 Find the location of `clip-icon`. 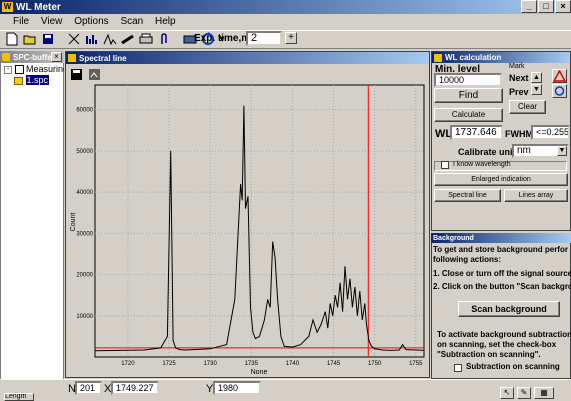

clip-icon is located at coordinates (164, 39).